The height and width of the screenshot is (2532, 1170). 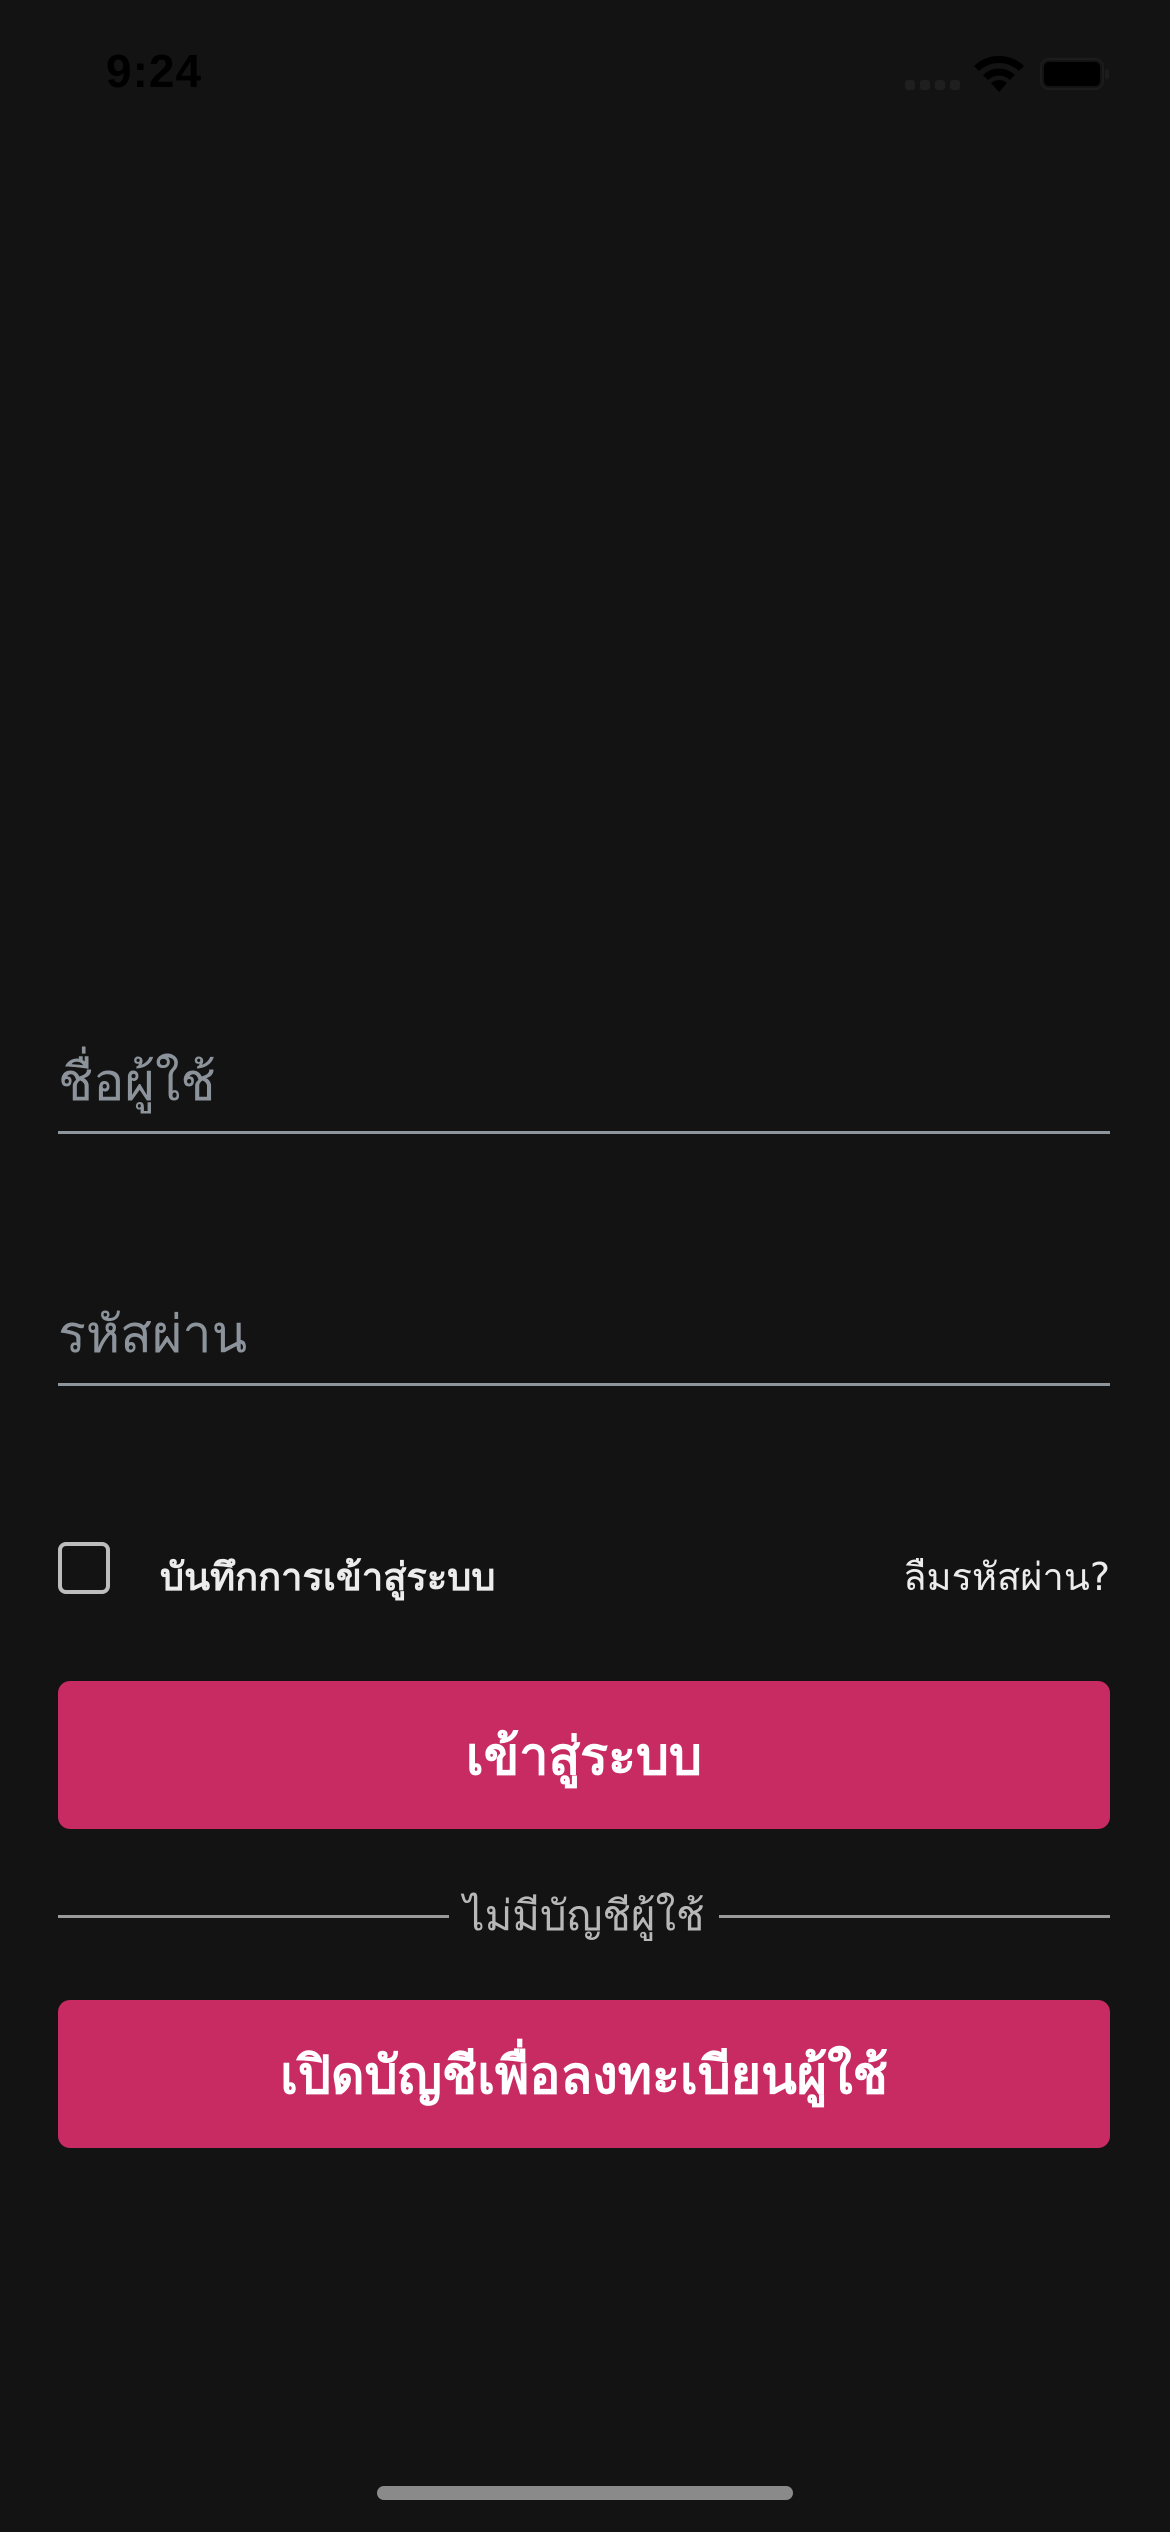 What do you see at coordinates (1074, 74) in the screenshot?
I see `battery-icon` at bounding box center [1074, 74].